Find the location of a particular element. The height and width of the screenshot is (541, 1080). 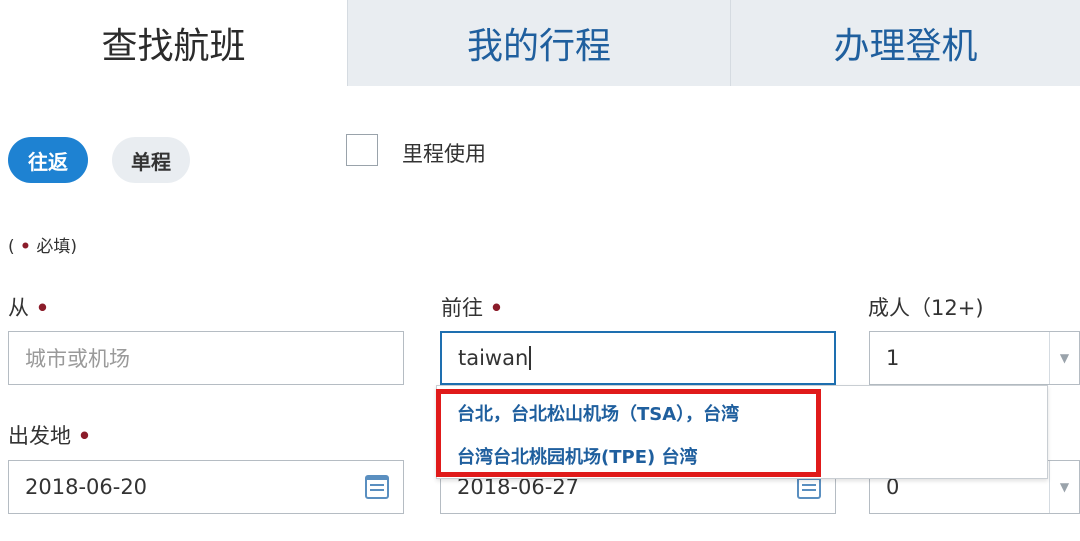

to-label-text: 前往 is located at coordinates (462, 308).